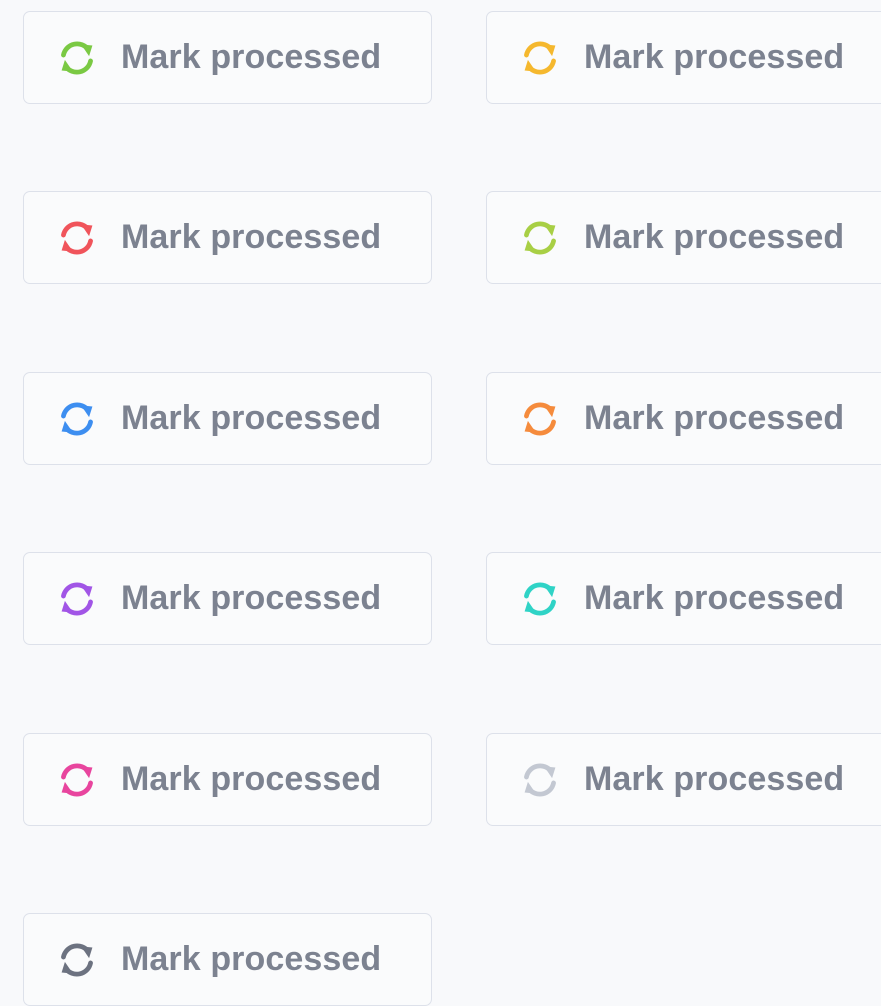 This screenshot has height=1006, width=881. I want to click on mark-processed-button-lime: Mark processed, so click(683, 237).